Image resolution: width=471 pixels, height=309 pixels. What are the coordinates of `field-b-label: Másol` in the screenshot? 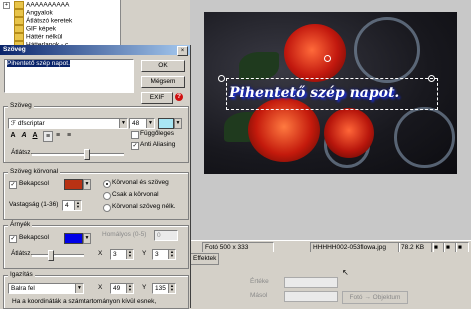 It's located at (259, 295).